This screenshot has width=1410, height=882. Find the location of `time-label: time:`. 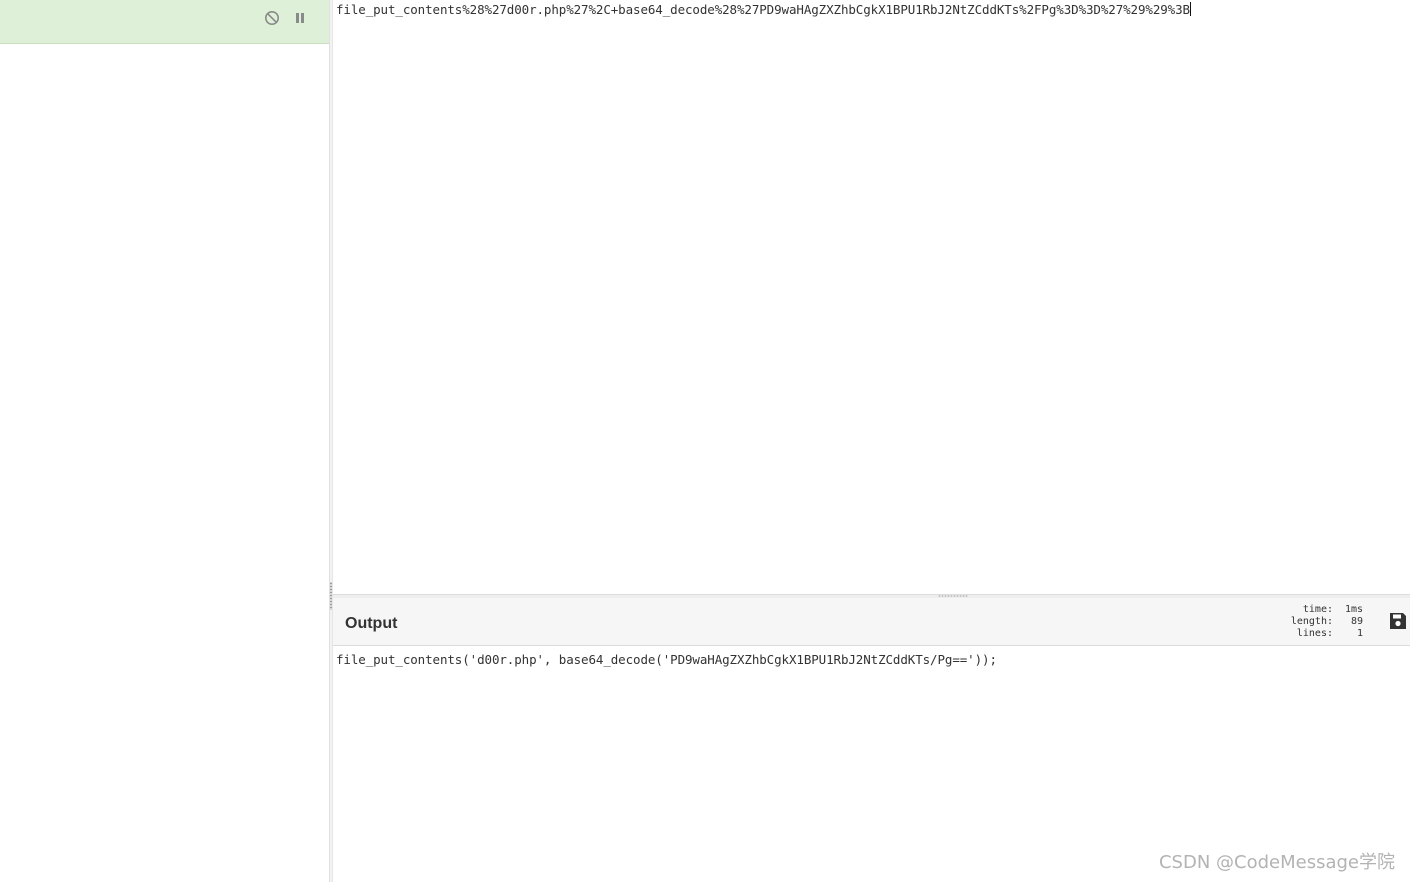

time-label: time: is located at coordinates (1317, 609).